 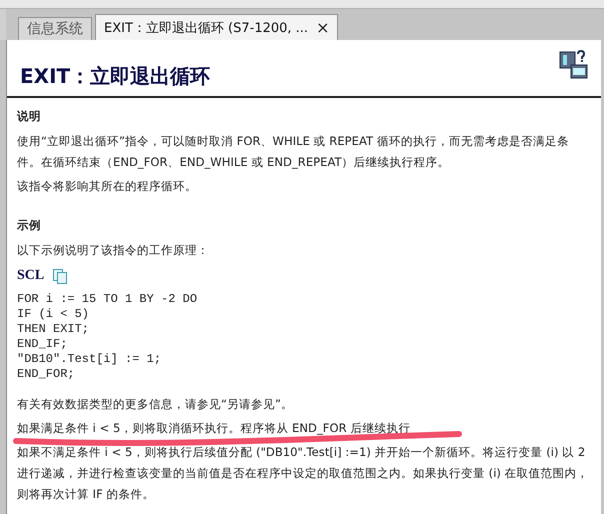 I want to click on code-language: SCL, so click(x=30, y=276).